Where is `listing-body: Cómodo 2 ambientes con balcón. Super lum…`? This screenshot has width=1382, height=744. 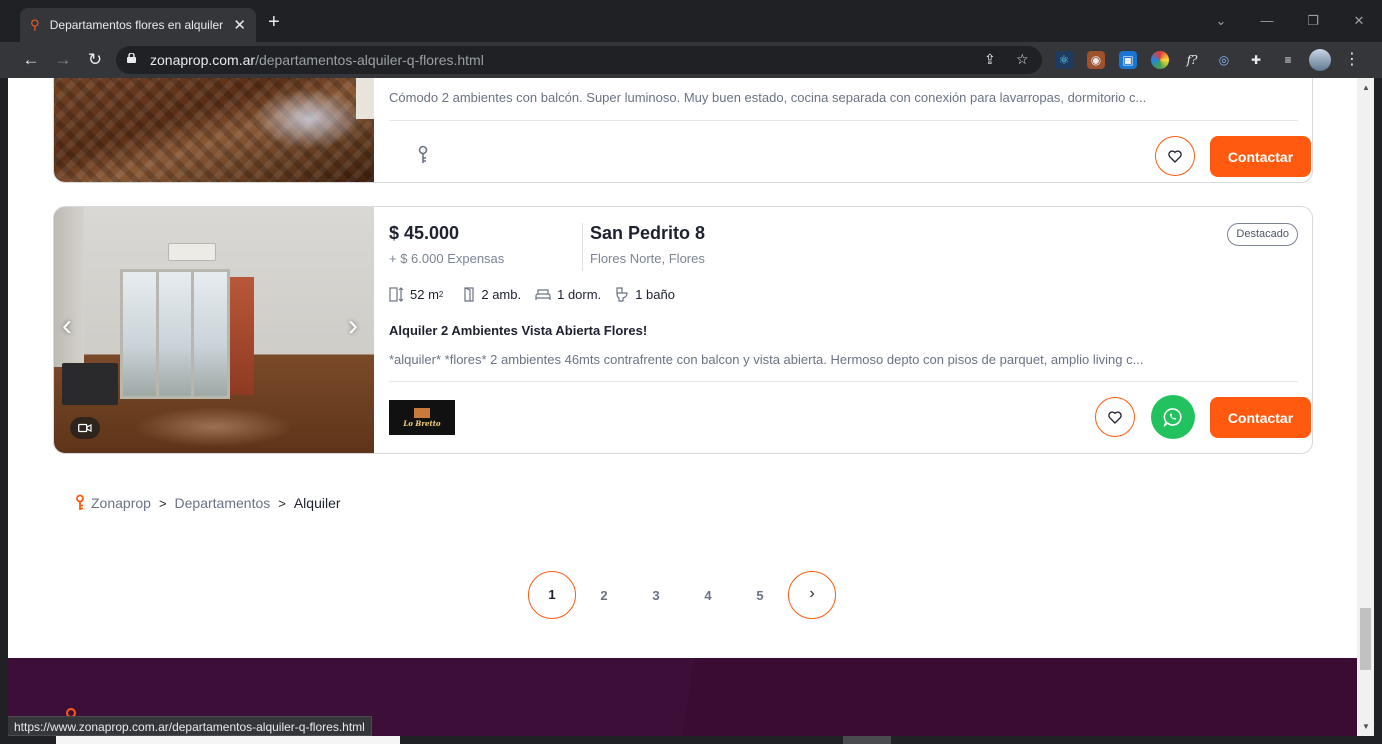
listing-body: Cómodo 2 ambientes con balcón. Super lum… is located at coordinates (850, 130).